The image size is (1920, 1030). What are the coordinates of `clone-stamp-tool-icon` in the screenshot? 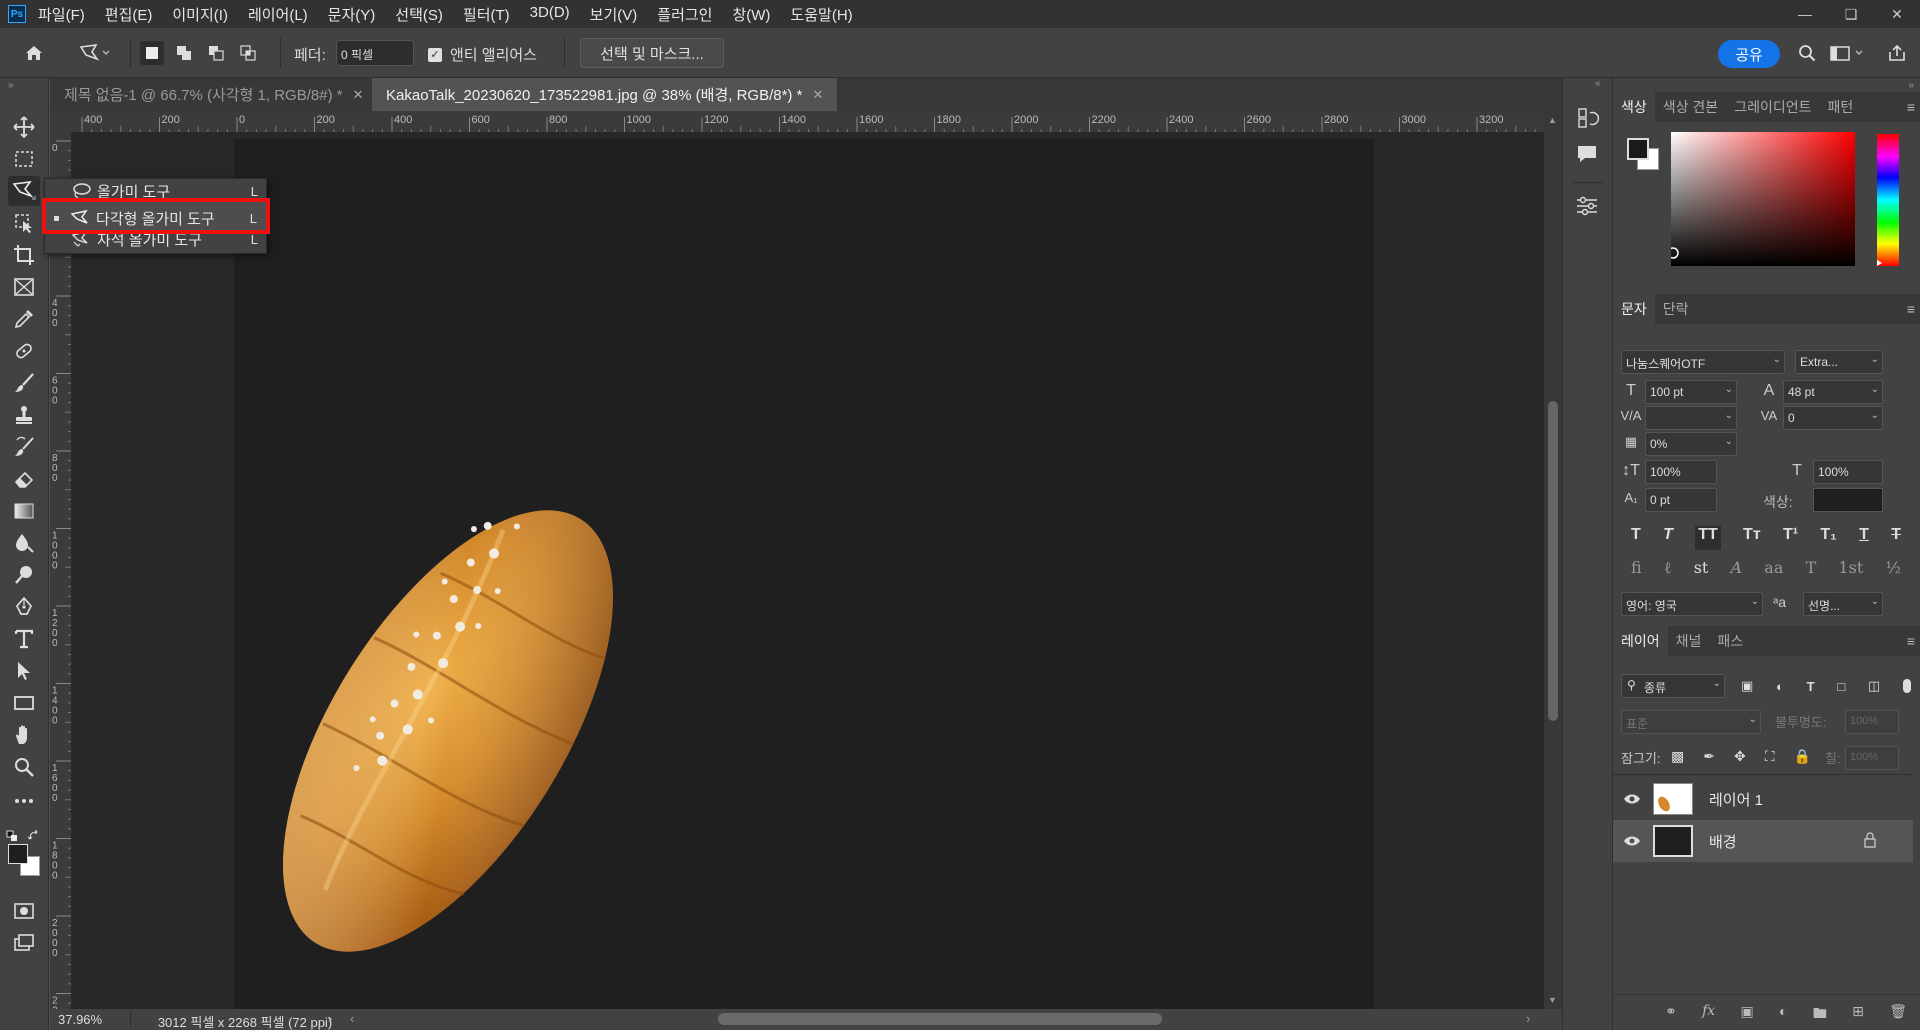 It's located at (24, 415).